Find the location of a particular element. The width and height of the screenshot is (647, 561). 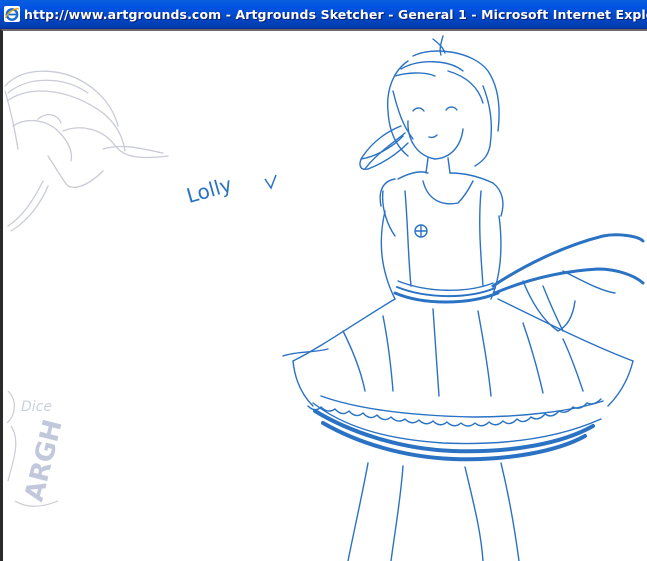

faded-word-lower: ARGH is located at coordinates (43, 461).